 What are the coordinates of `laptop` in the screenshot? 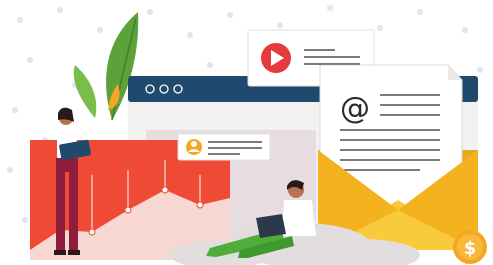 It's located at (271, 226).